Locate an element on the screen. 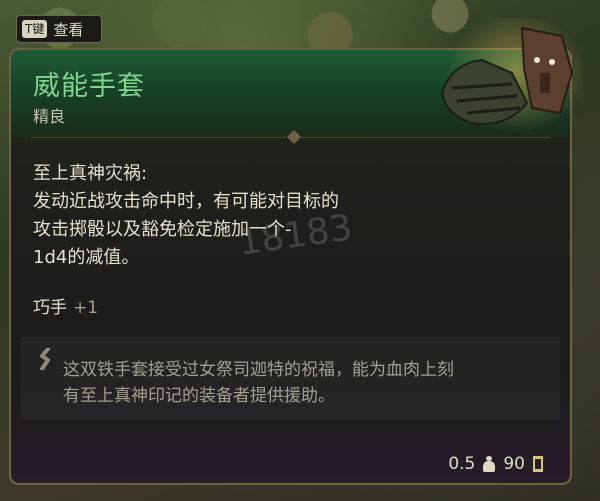 Image resolution: width=600 pixels, height=501 pixels. effect-line: 发动近战攻击命中时，有可能对目标的 is located at coordinates (186, 201).